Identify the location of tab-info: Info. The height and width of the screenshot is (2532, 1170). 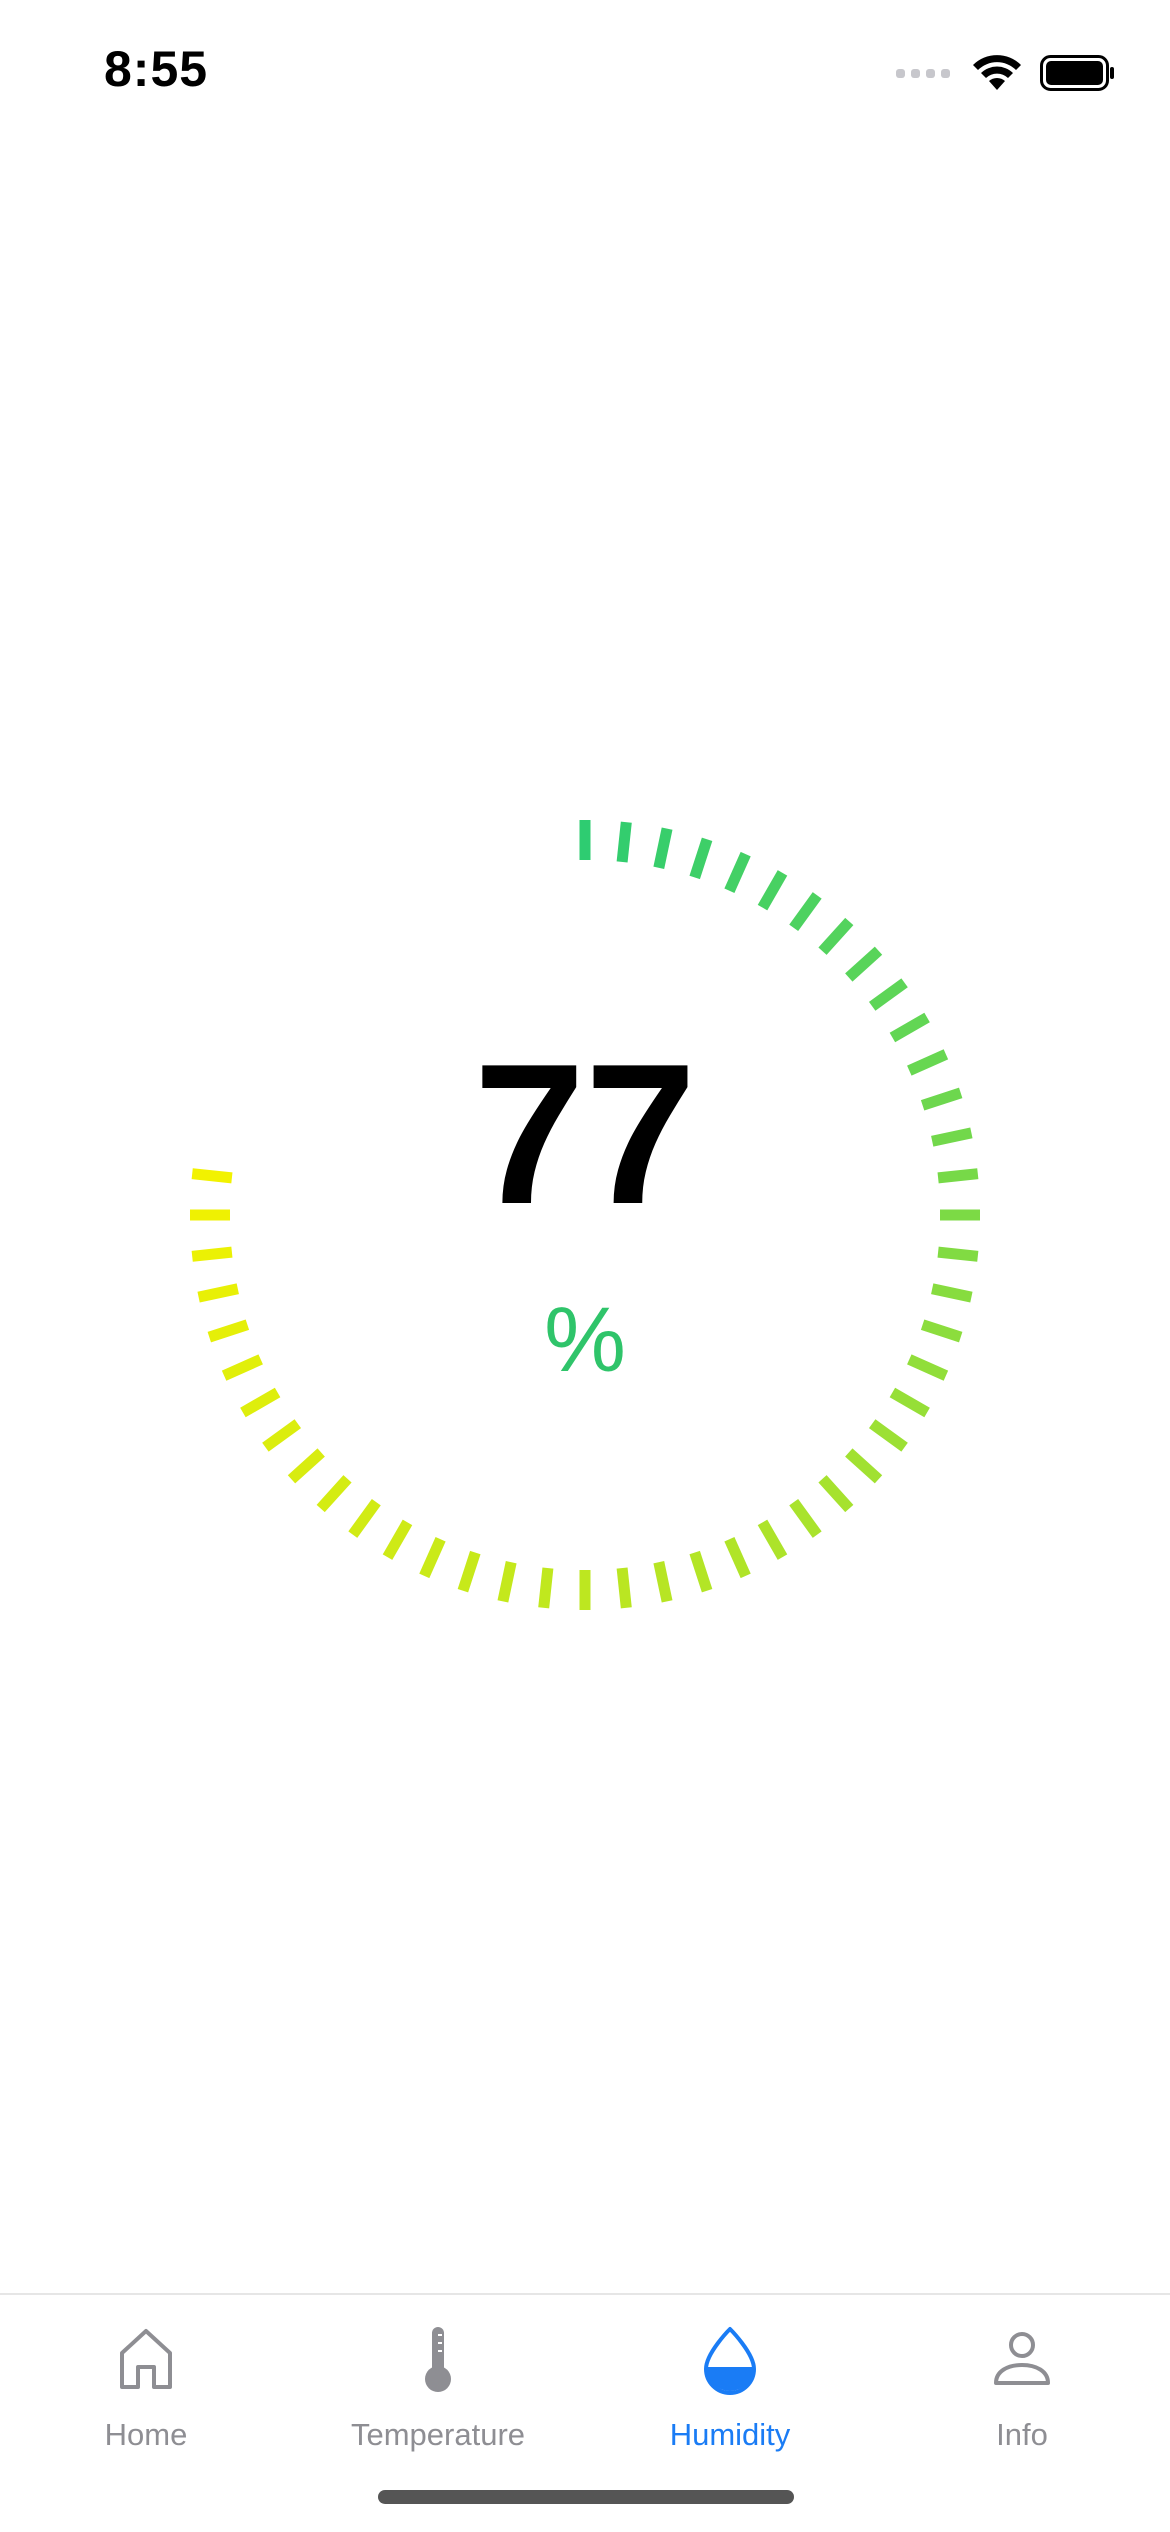
(1022, 2380).